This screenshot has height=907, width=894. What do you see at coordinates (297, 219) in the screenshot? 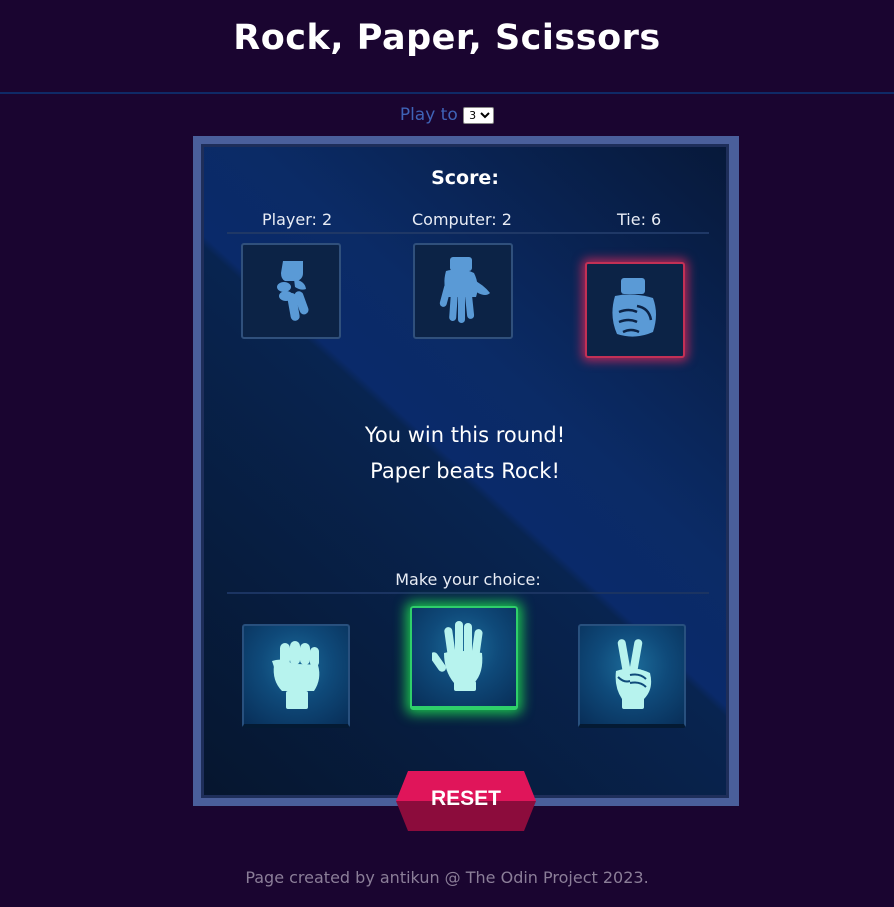
I see `player-score: Player: 2` at bounding box center [297, 219].